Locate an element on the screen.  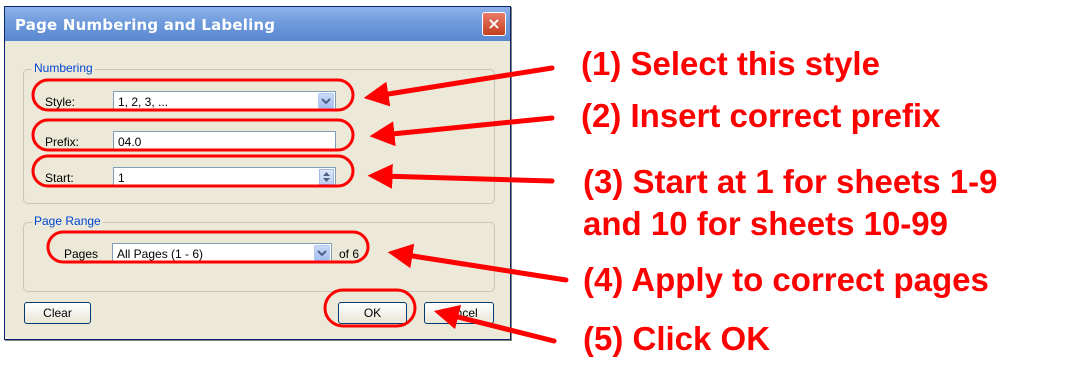
arrow-step4 is located at coordinates (478, 263).